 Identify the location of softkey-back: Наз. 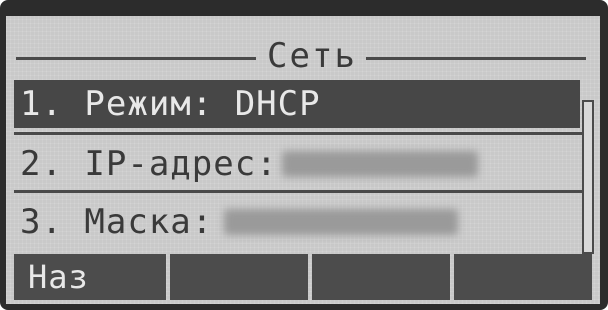
(90, 277).